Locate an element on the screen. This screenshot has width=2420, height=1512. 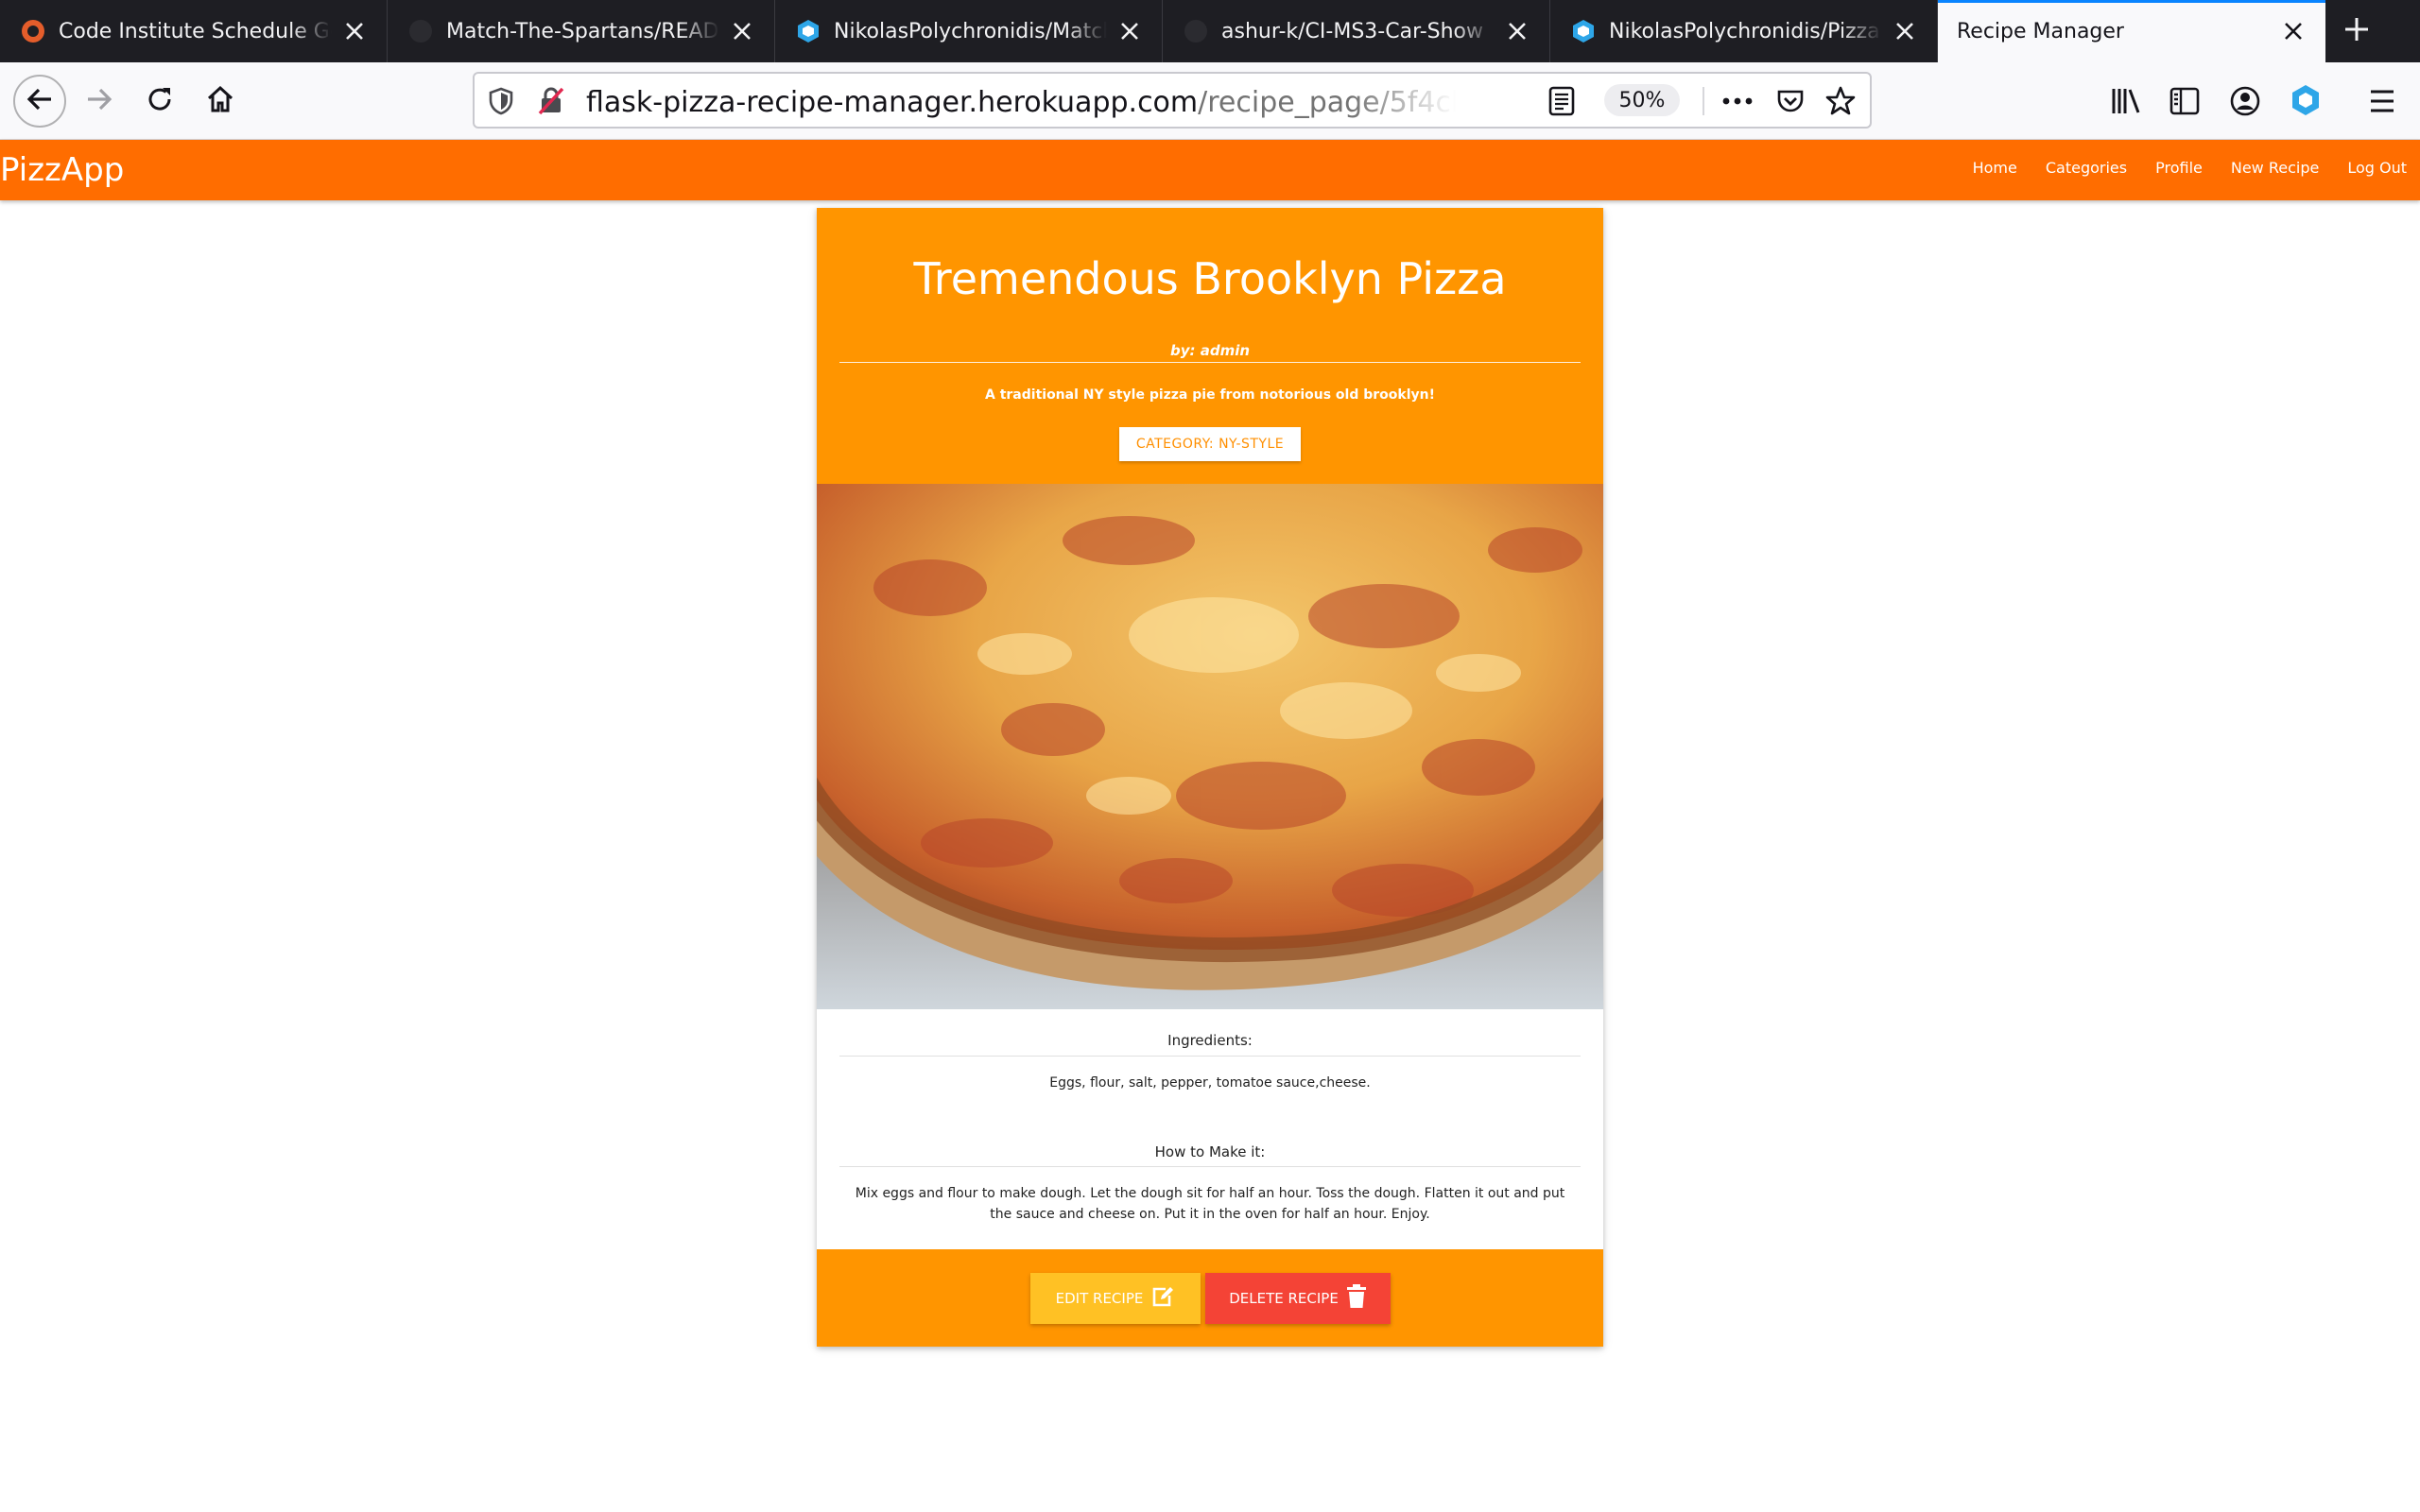
shield-icon is located at coordinates (501, 103).